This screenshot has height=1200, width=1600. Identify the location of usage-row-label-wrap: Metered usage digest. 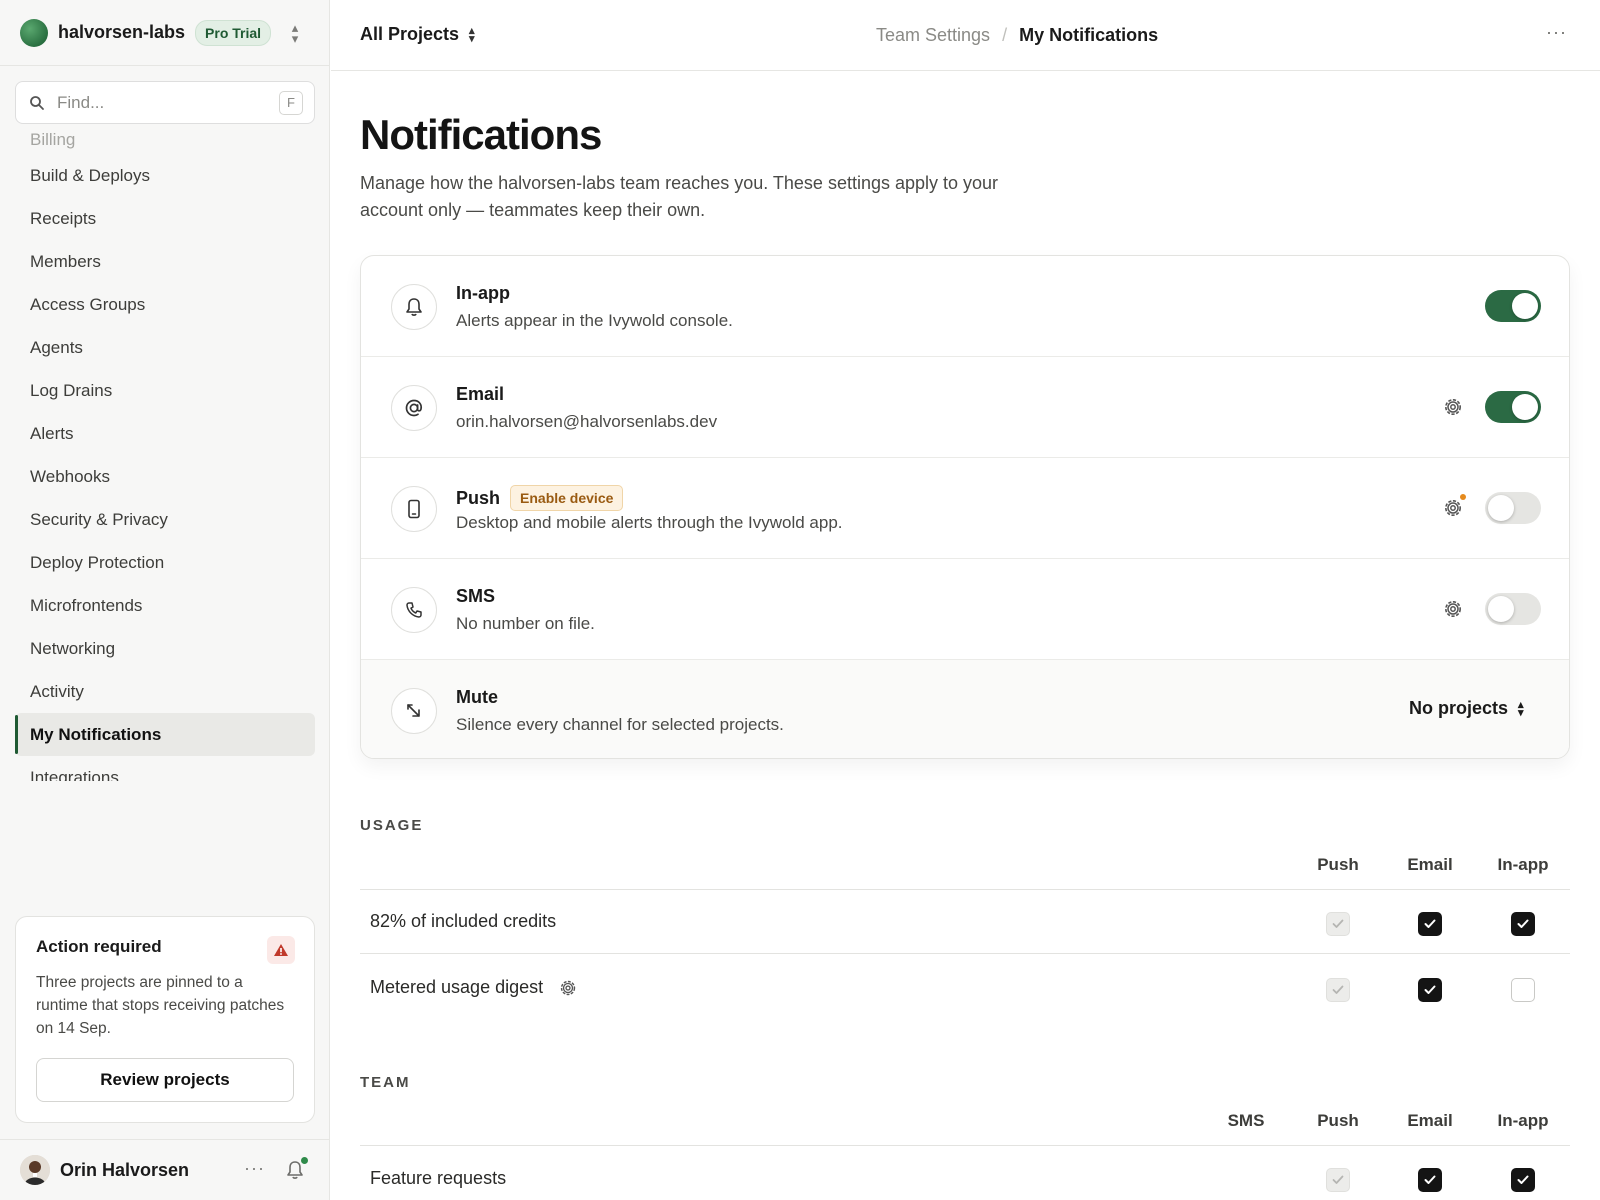
(473, 987).